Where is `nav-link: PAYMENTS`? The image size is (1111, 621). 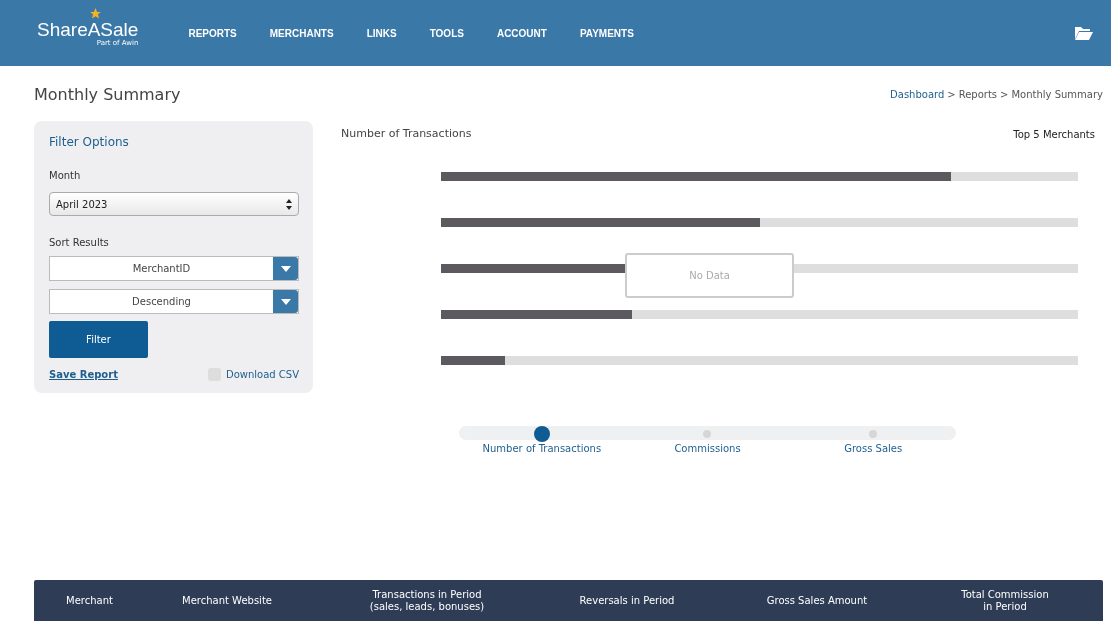
nav-link: PAYMENTS is located at coordinates (606, 33).